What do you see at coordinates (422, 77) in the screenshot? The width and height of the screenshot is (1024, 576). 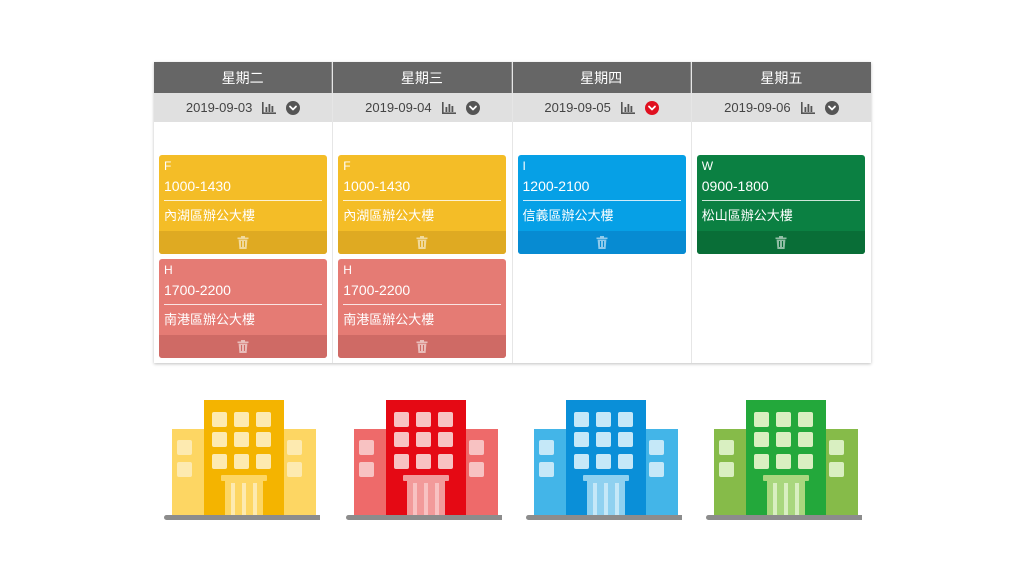 I see `weekday-header: 星期三` at bounding box center [422, 77].